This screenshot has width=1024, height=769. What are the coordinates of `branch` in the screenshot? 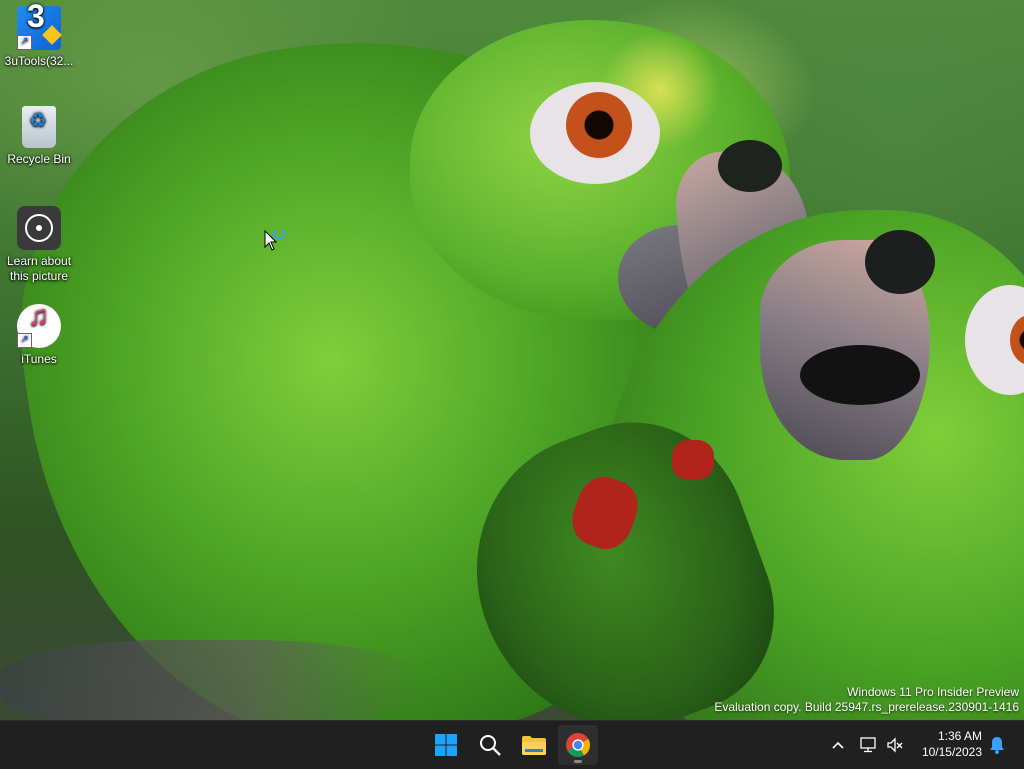 It's located at (210, 680).